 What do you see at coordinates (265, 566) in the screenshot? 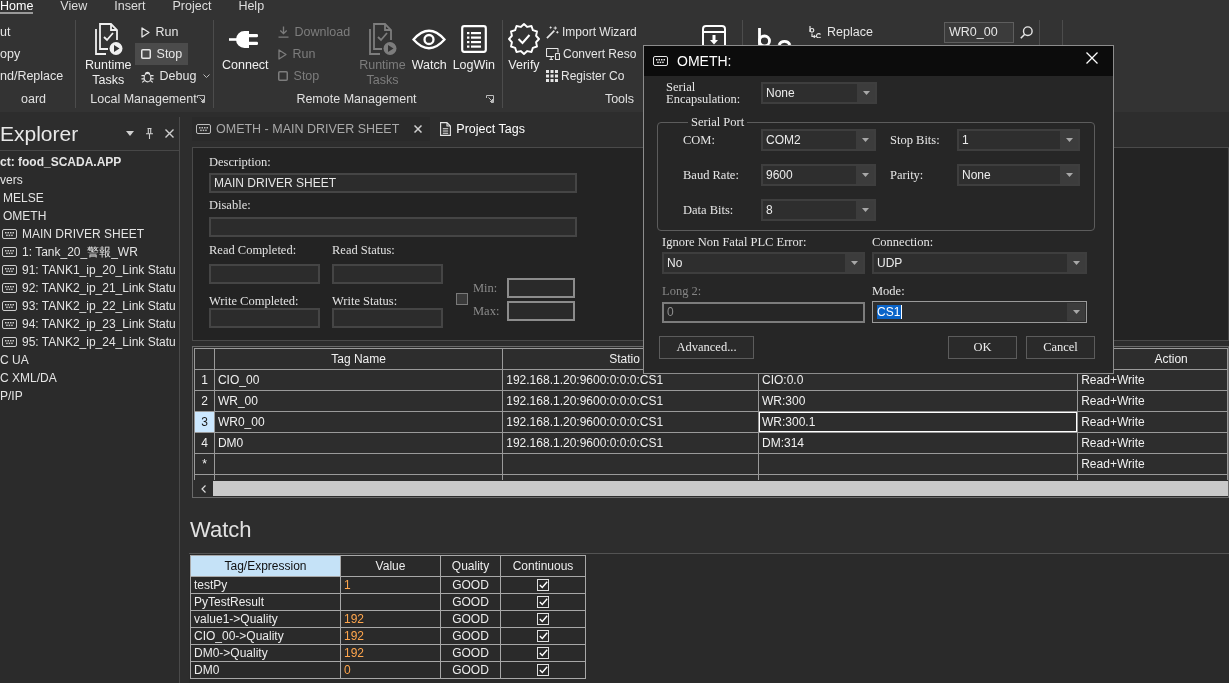
I see `column-header: Tag/Expression` at bounding box center [265, 566].